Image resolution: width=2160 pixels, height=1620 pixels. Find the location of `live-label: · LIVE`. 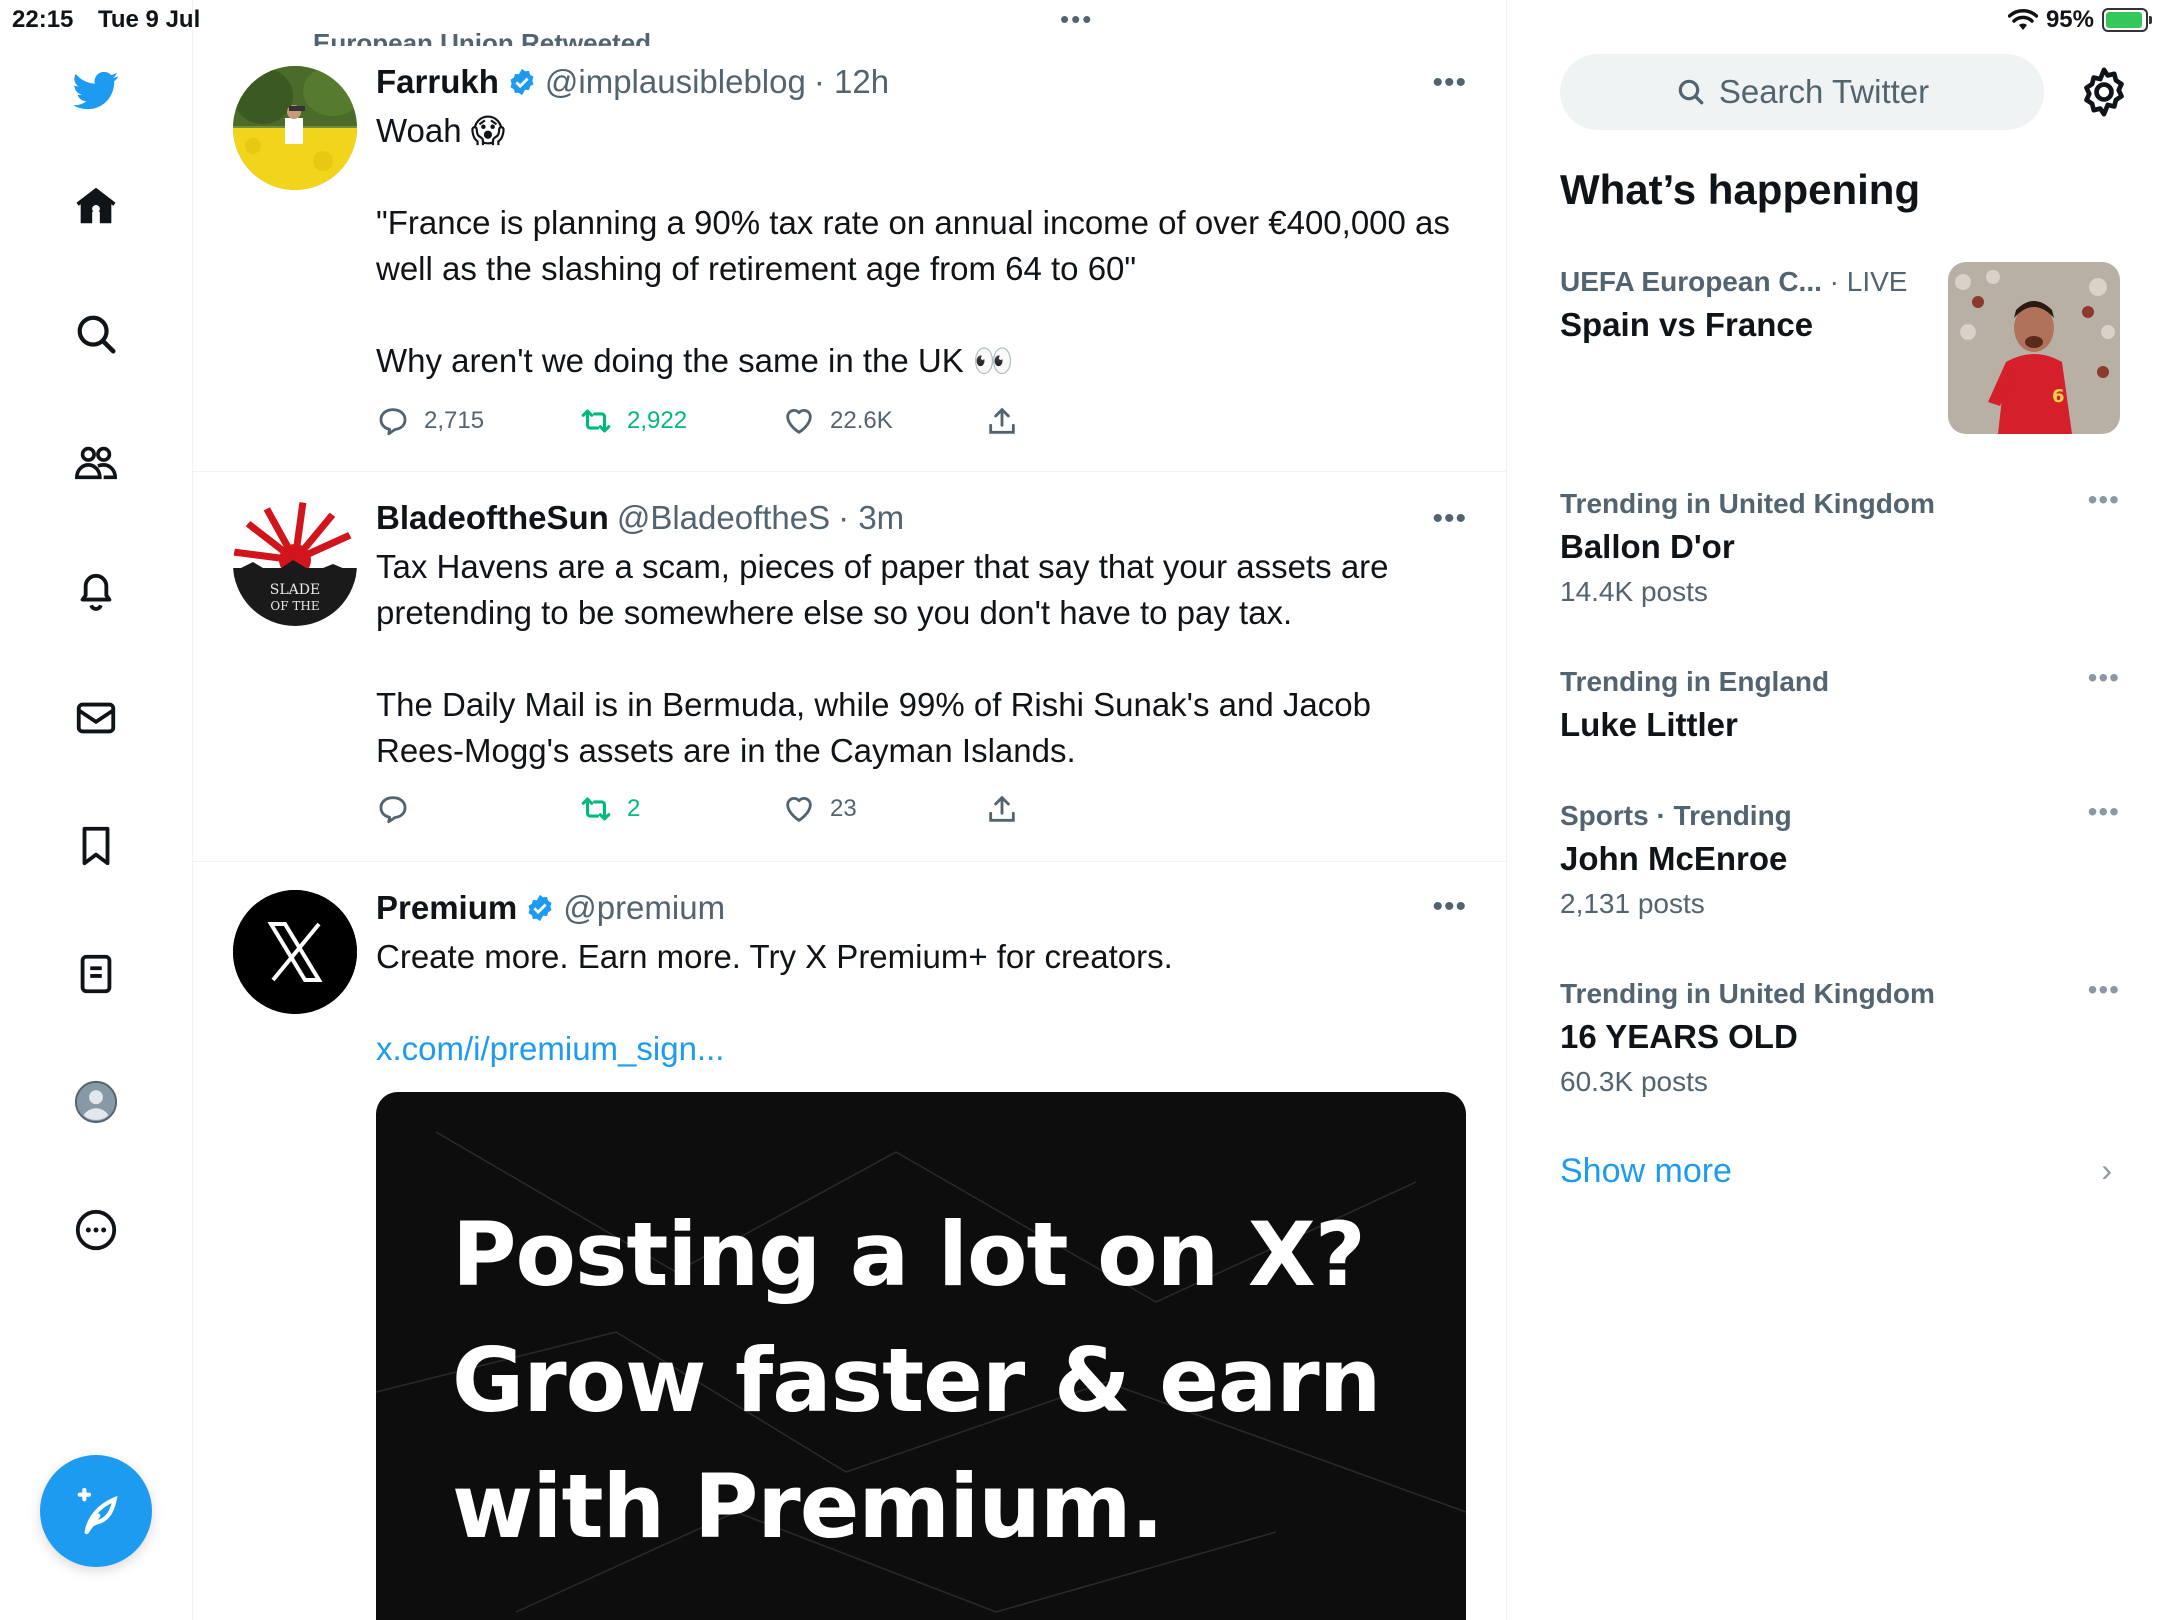

live-label: · LIVE is located at coordinates (1868, 281).